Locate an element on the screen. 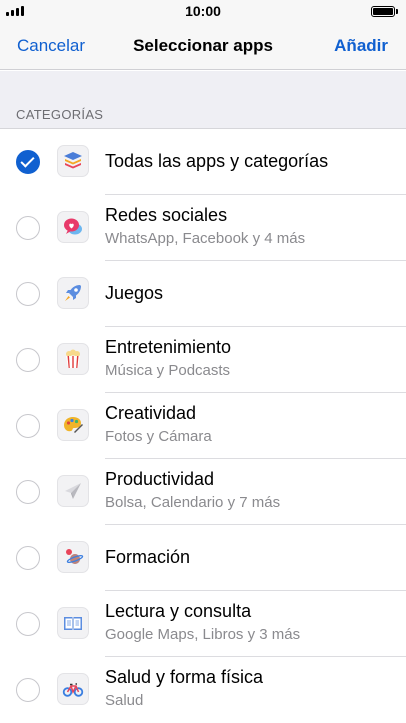  row-title: Formación is located at coordinates (148, 557).